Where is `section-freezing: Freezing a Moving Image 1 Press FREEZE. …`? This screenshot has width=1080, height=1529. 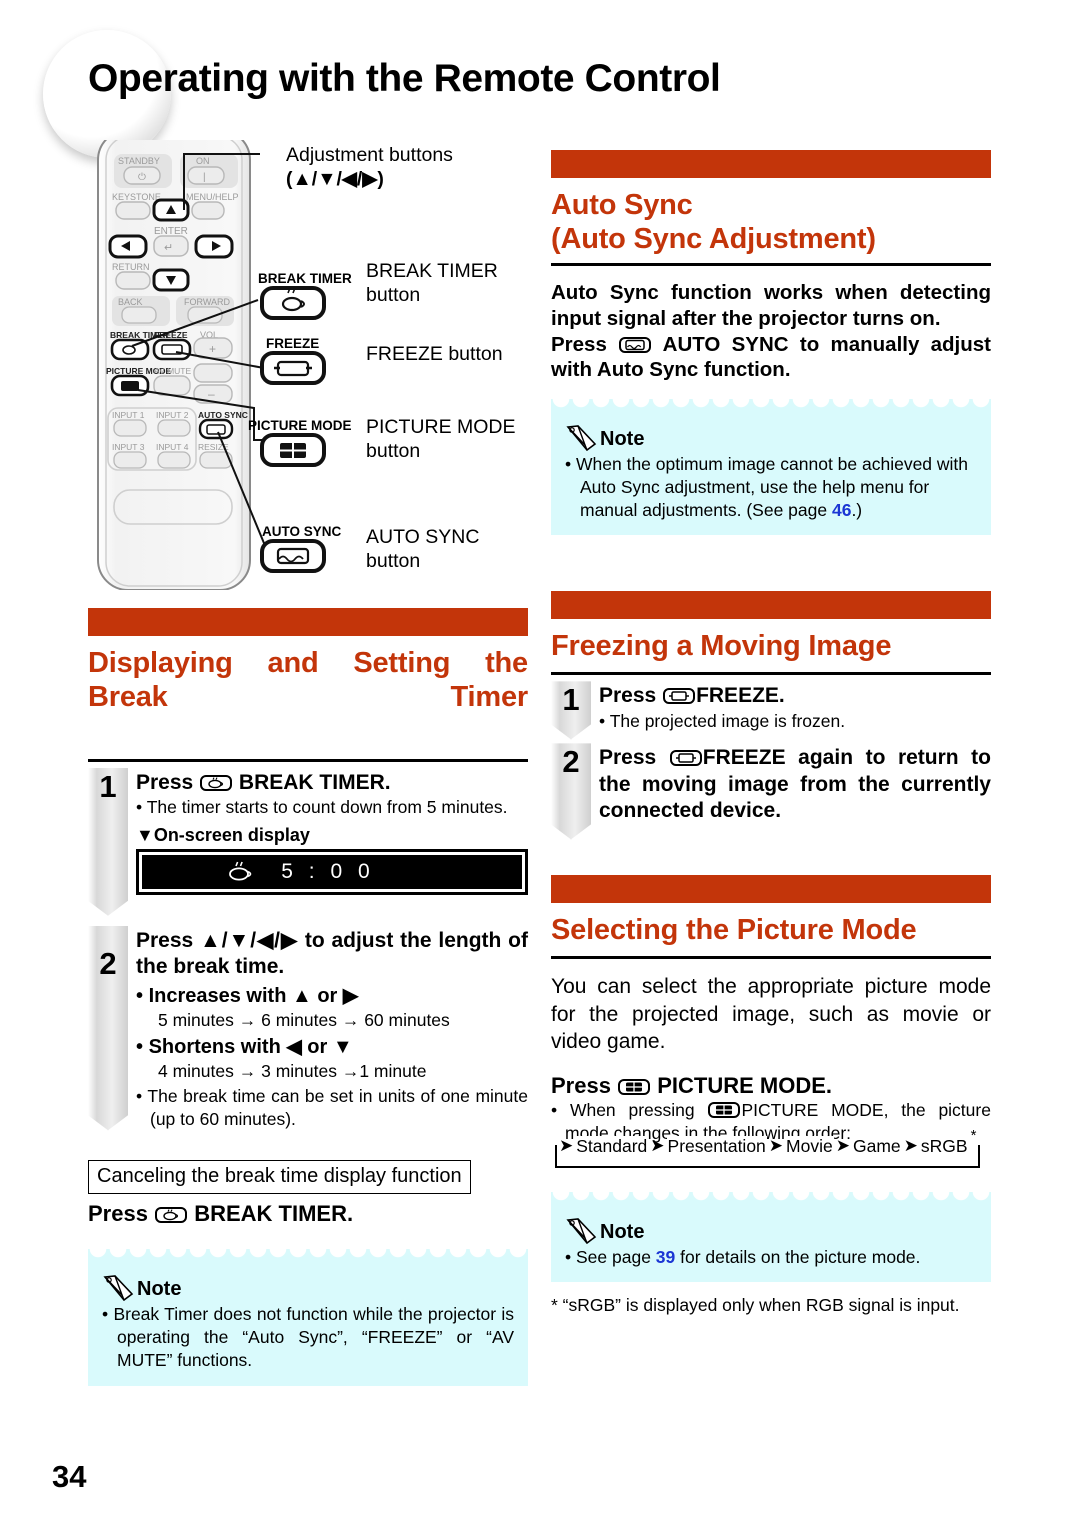 section-freezing: Freezing a Moving Image 1 Press FREEZE. … is located at coordinates (771, 715).